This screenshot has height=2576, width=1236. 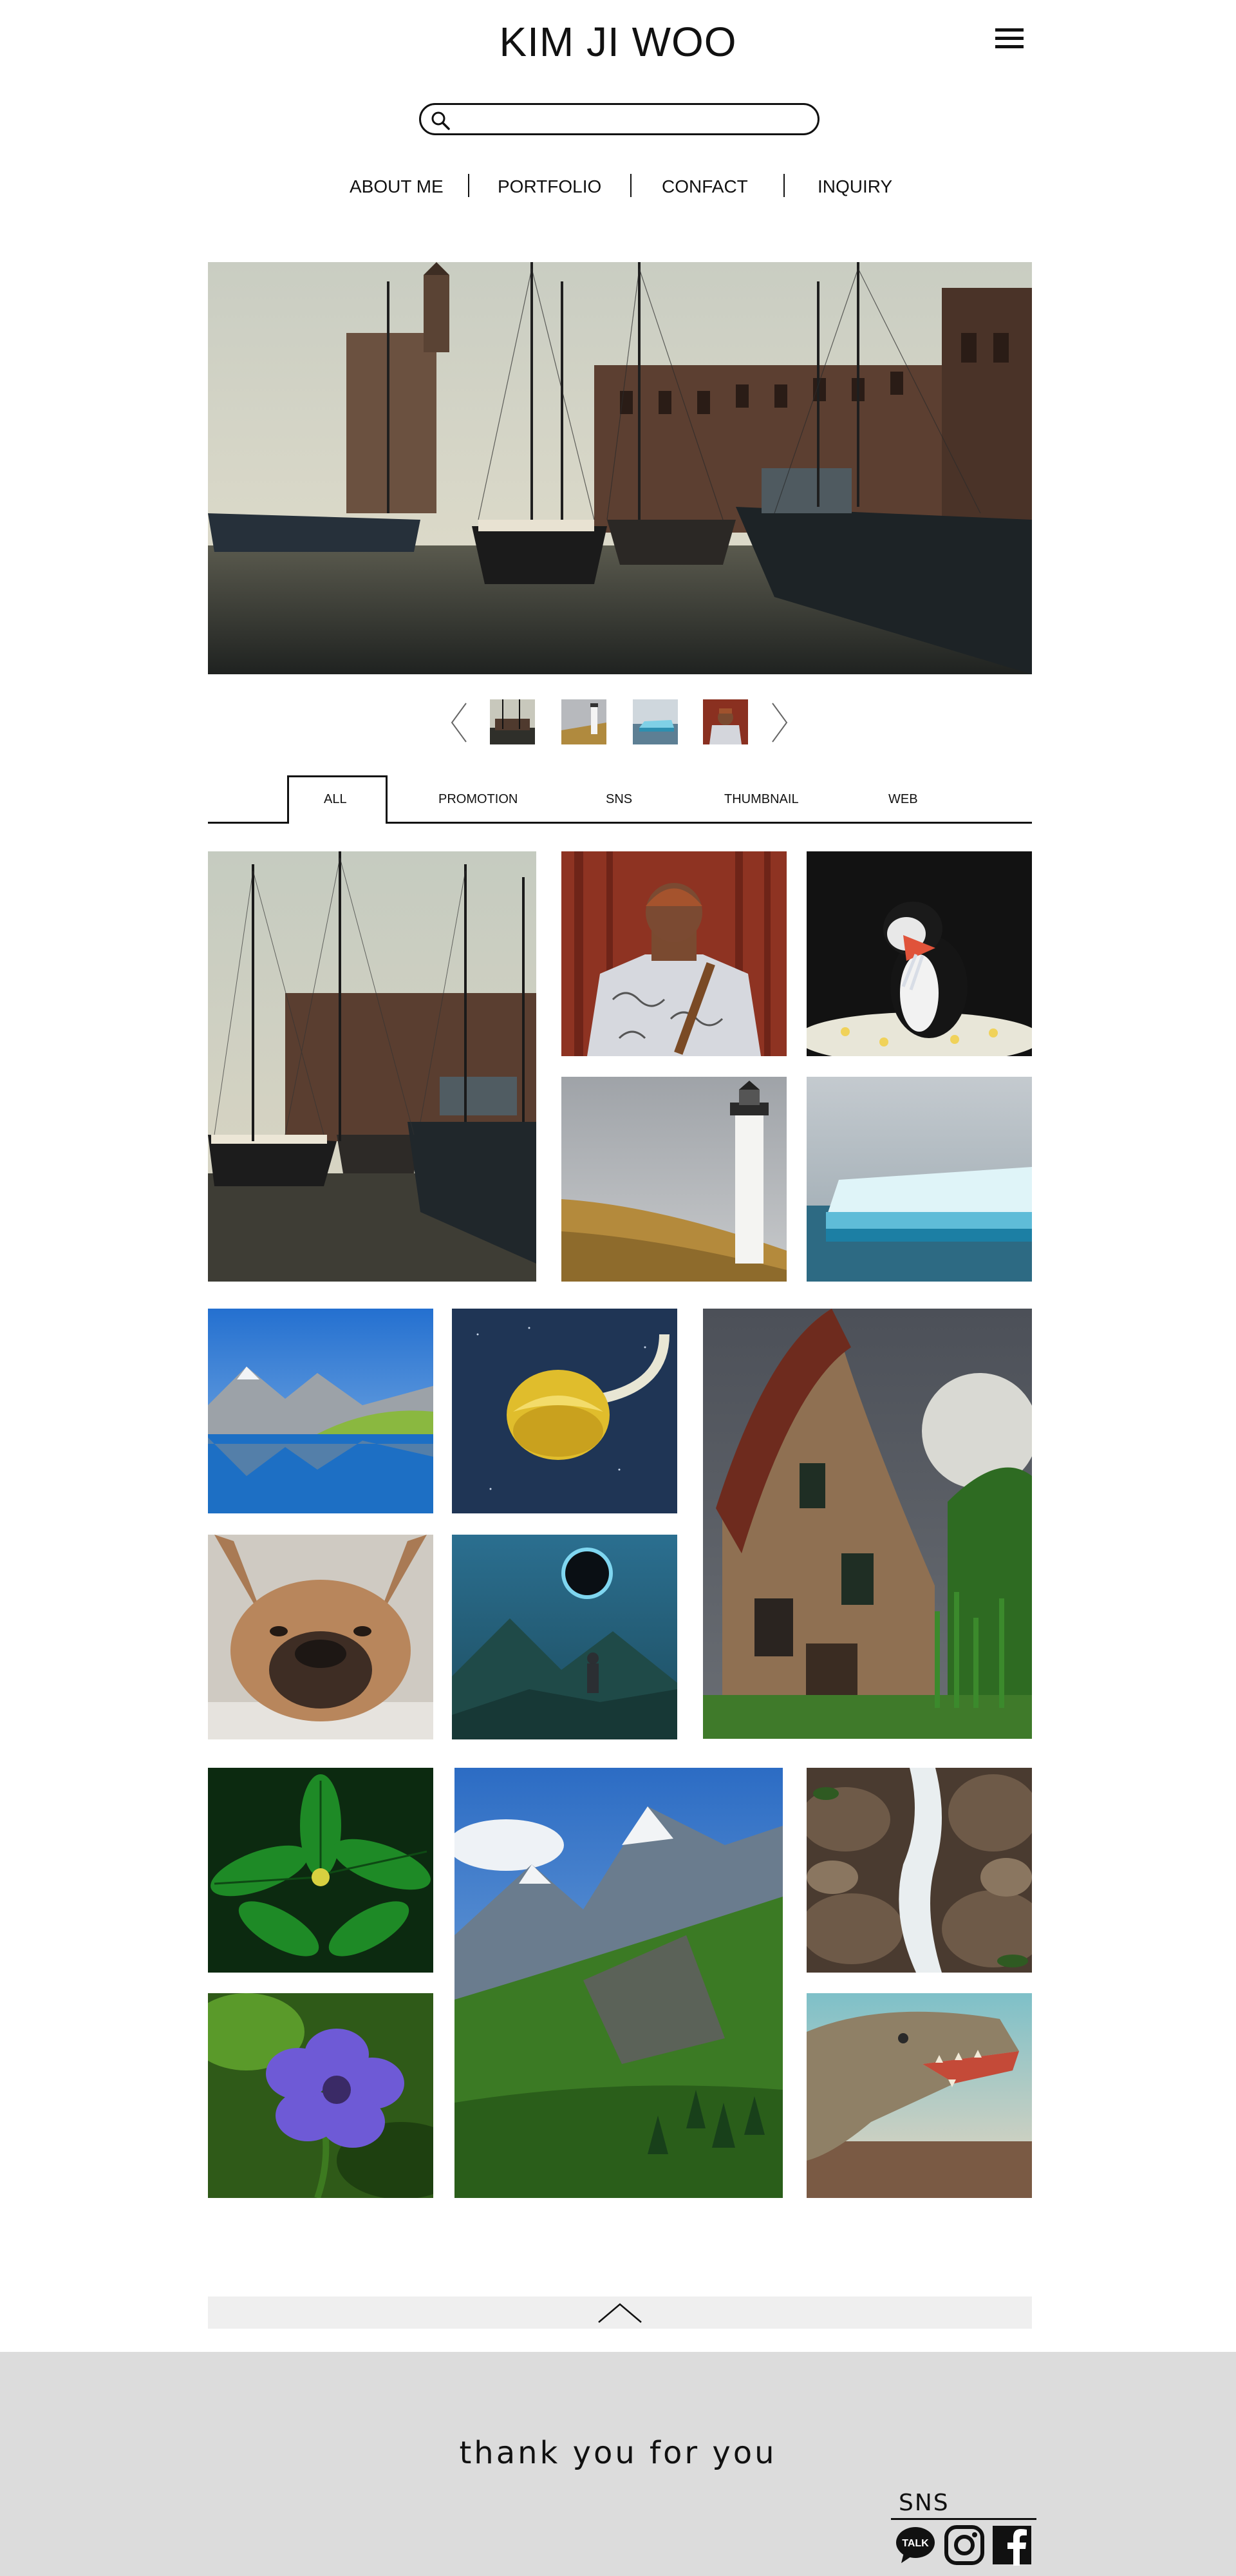 I want to click on hamburger-menu-icon, so click(x=1009, y=39).